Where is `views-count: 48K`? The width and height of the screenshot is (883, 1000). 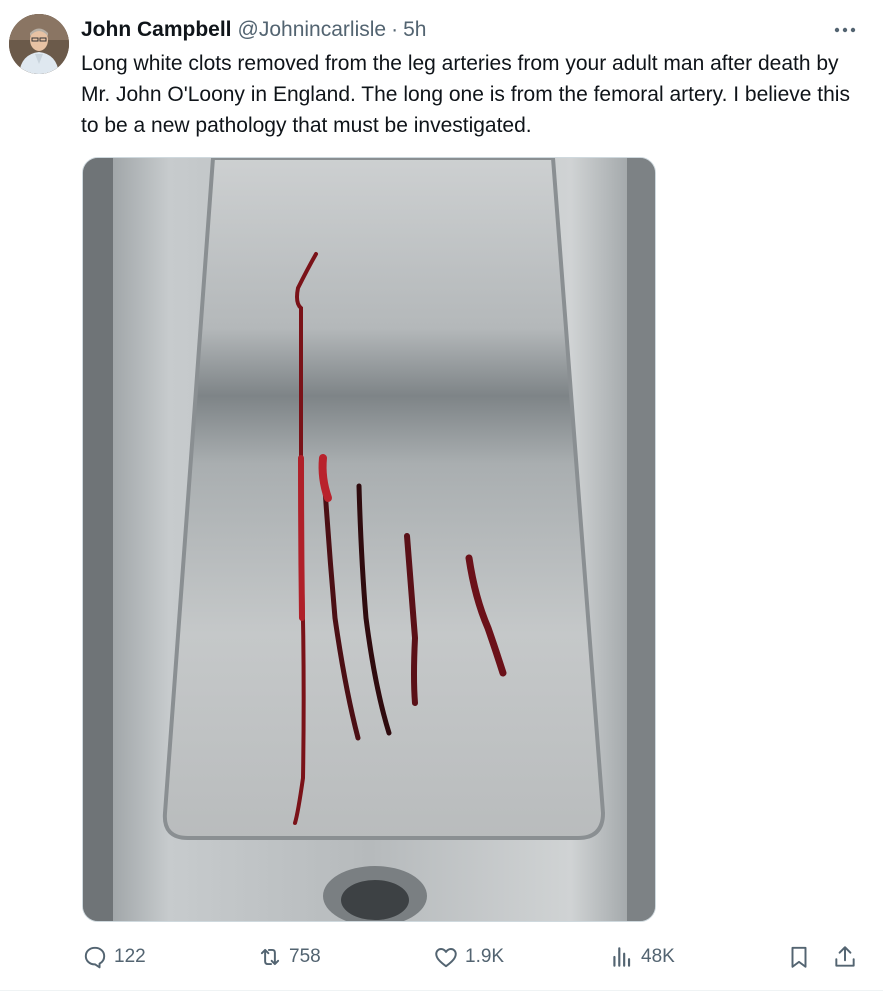
views-count: 48K is located at coordinates (658, 956).